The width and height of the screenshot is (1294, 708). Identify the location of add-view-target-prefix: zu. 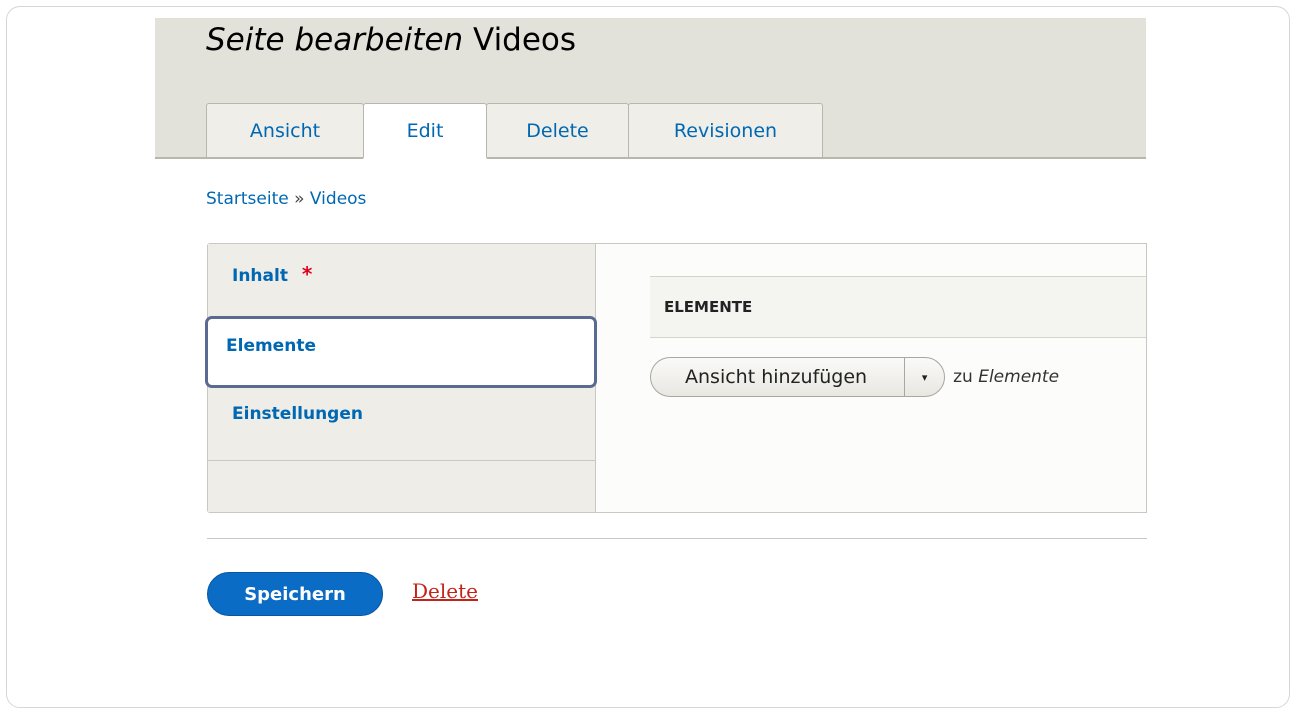
(963, 377).